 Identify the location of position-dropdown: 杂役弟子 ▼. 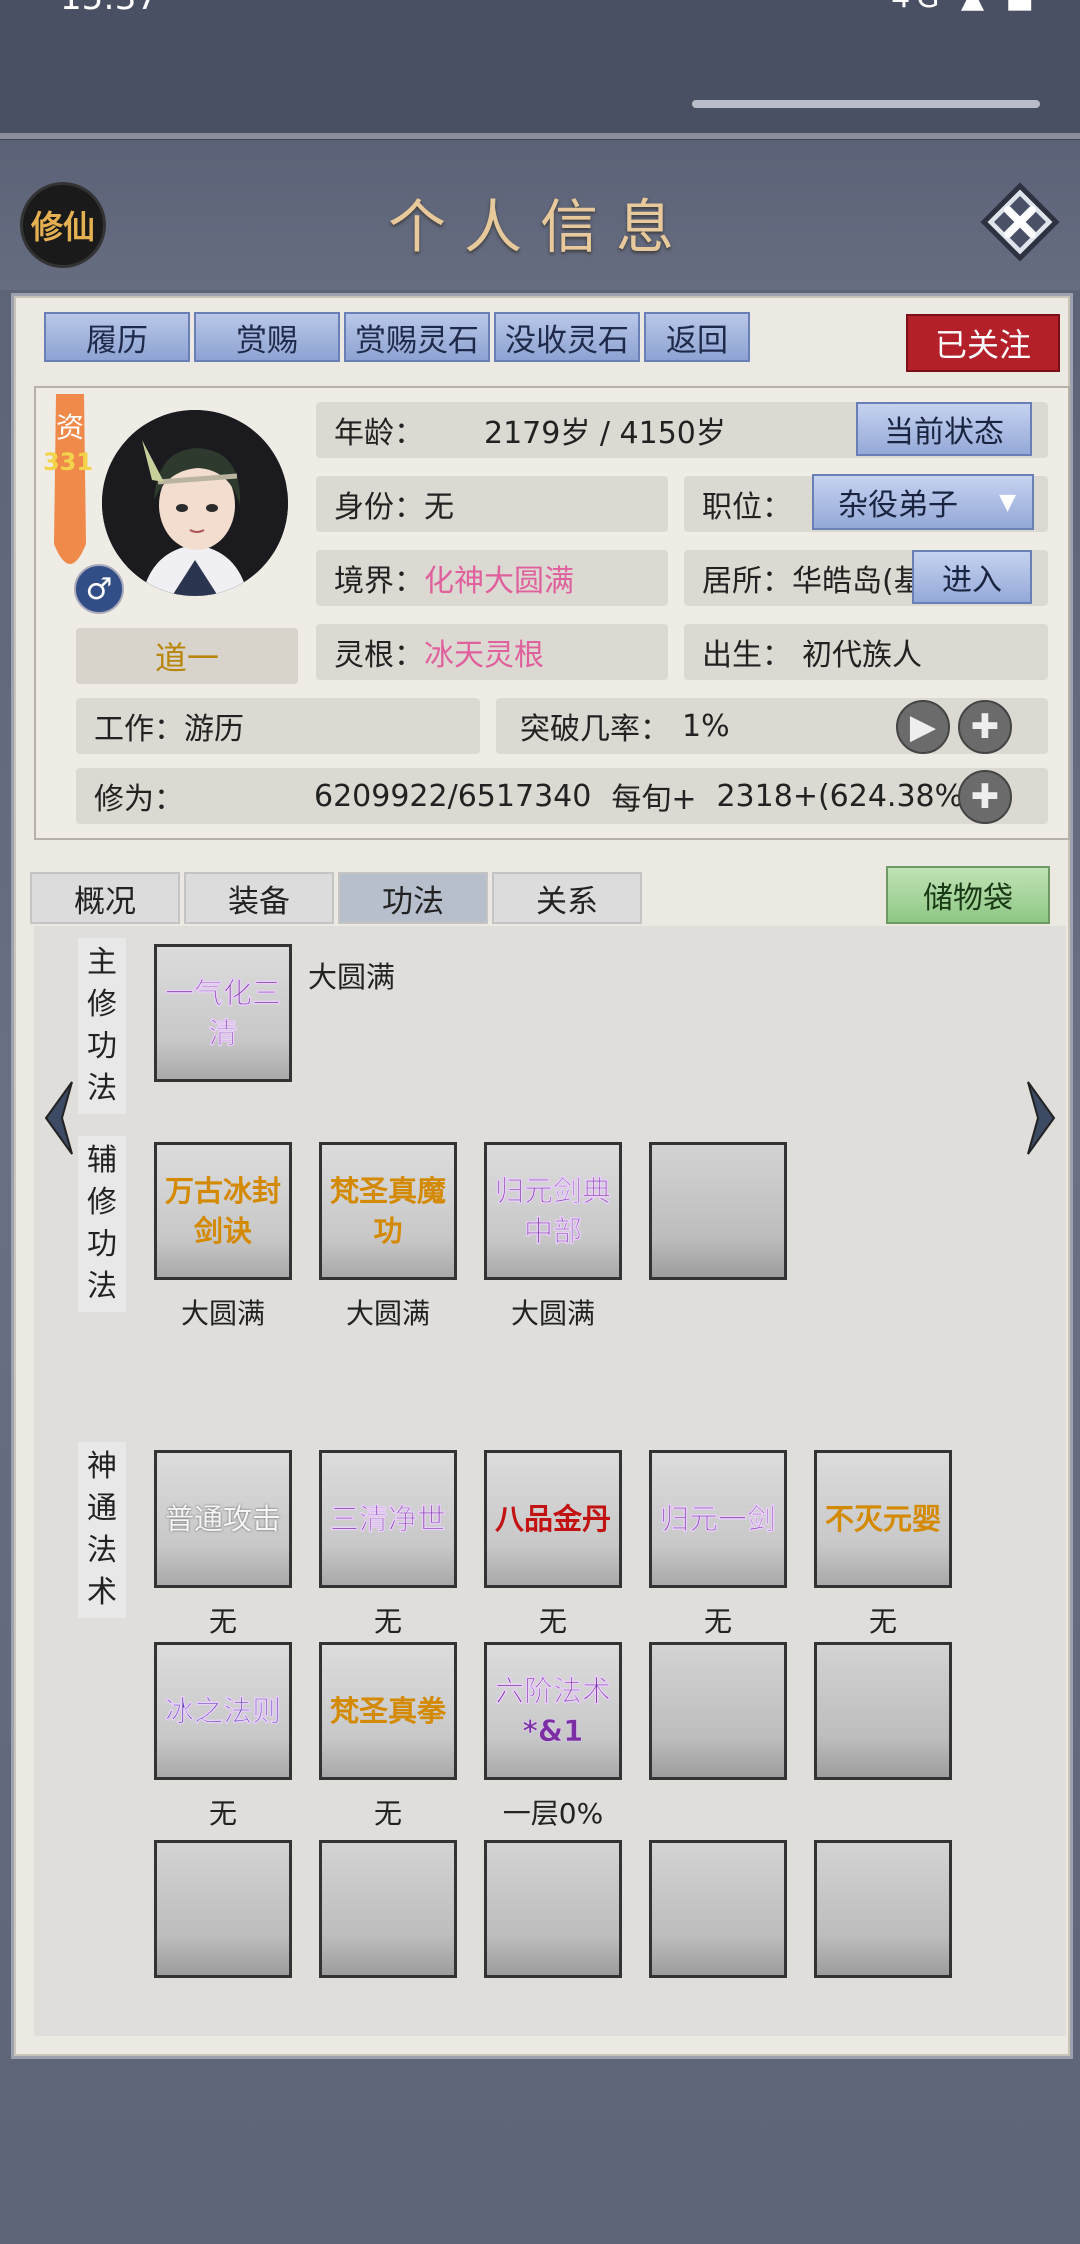
(923, 502).